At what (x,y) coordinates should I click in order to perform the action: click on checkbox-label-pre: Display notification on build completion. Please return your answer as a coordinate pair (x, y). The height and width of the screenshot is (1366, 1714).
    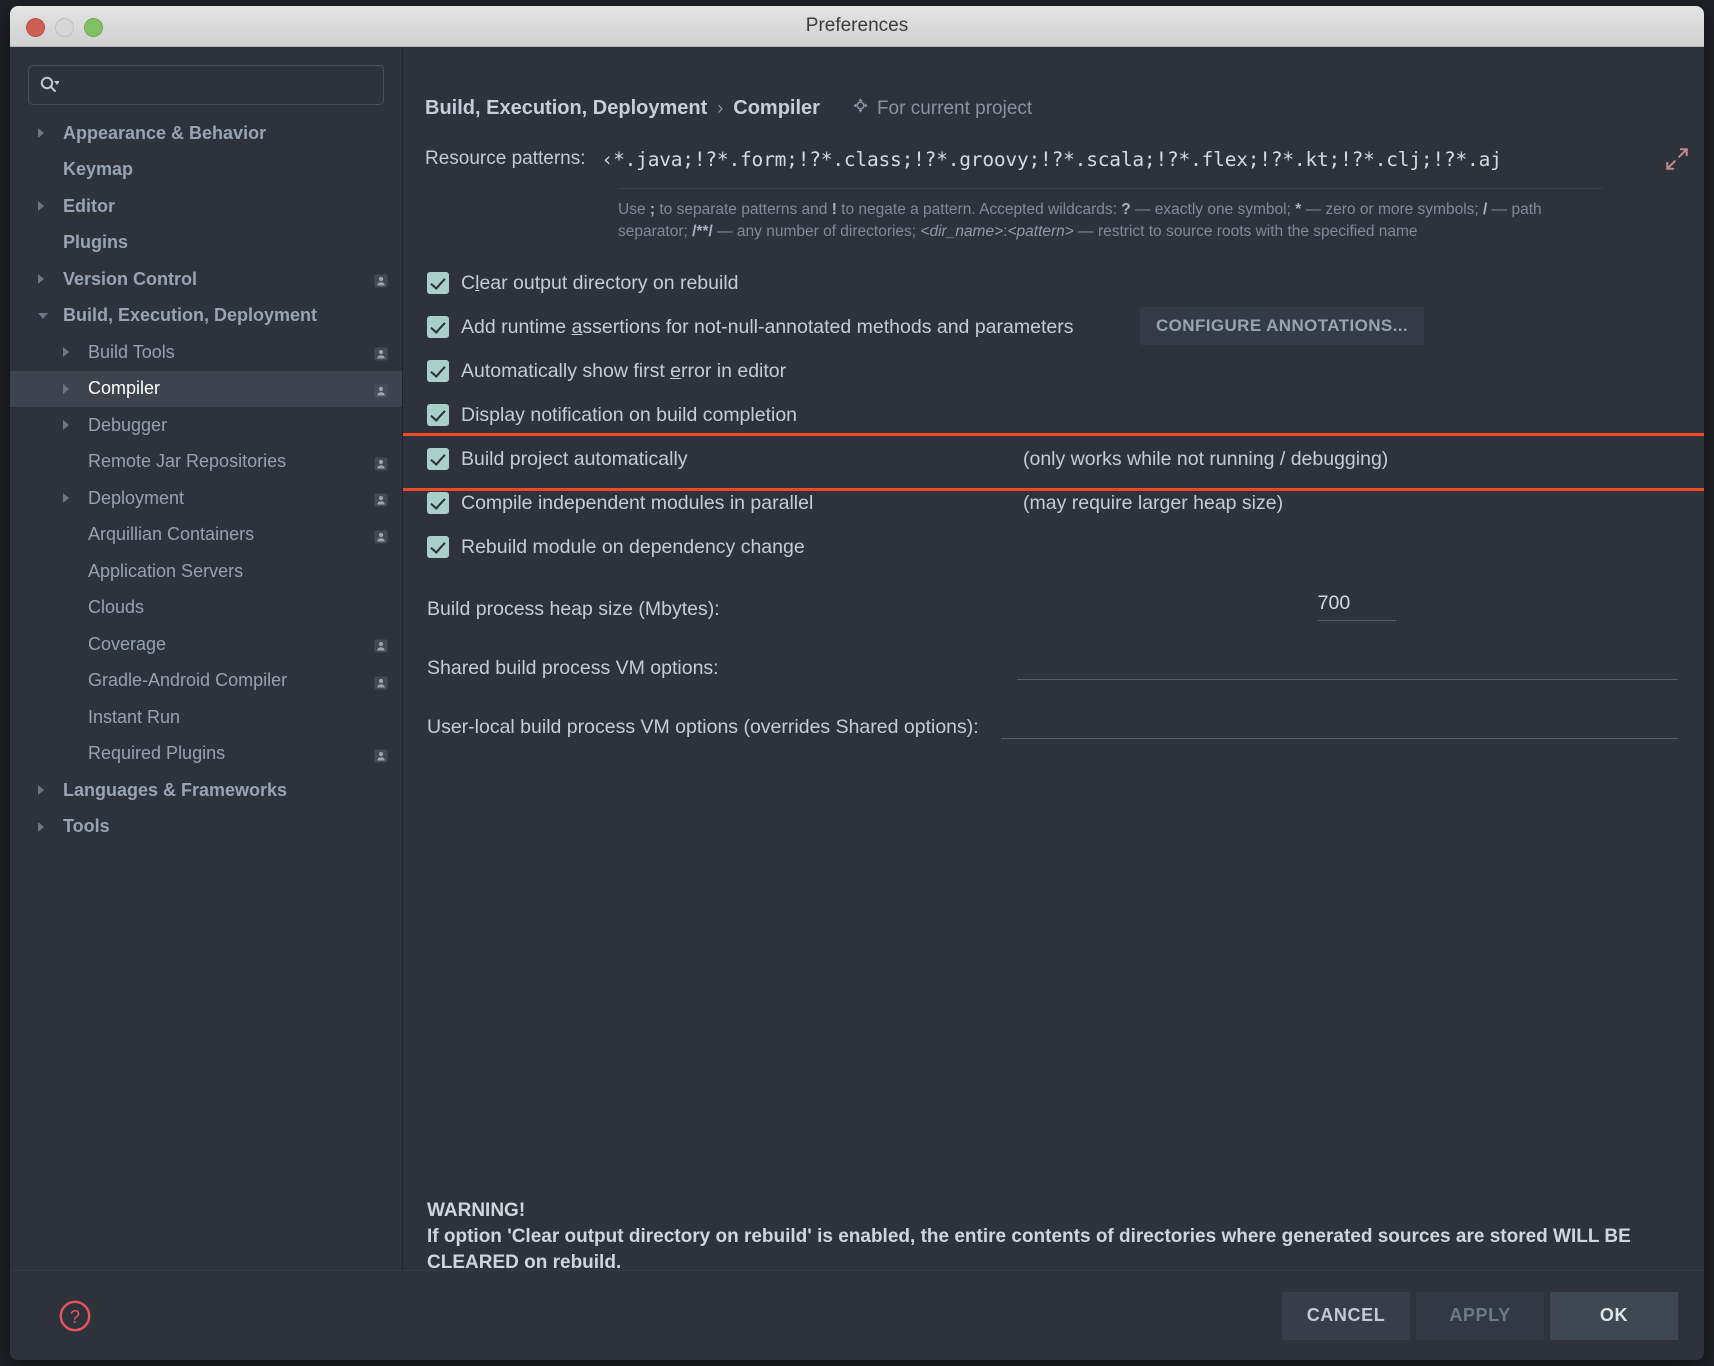
    Looking at the image, I should click on (629, 414).